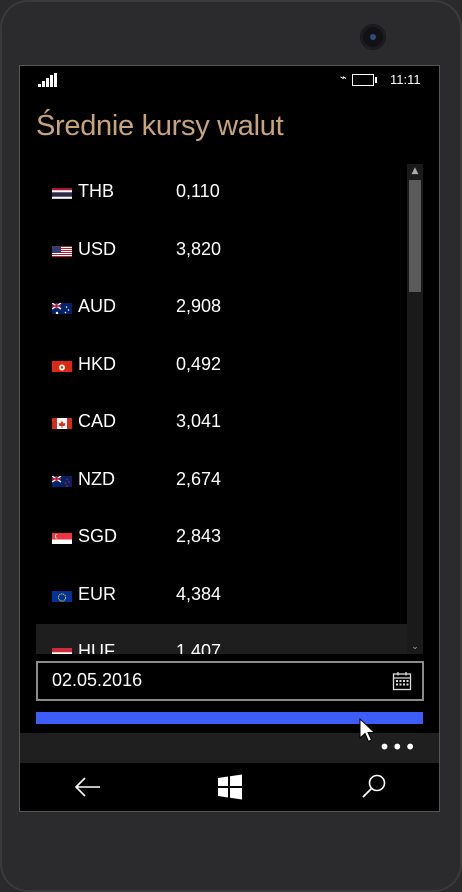 The image size is (462, 892). I want to click on battery-icon, so click(364, 80).